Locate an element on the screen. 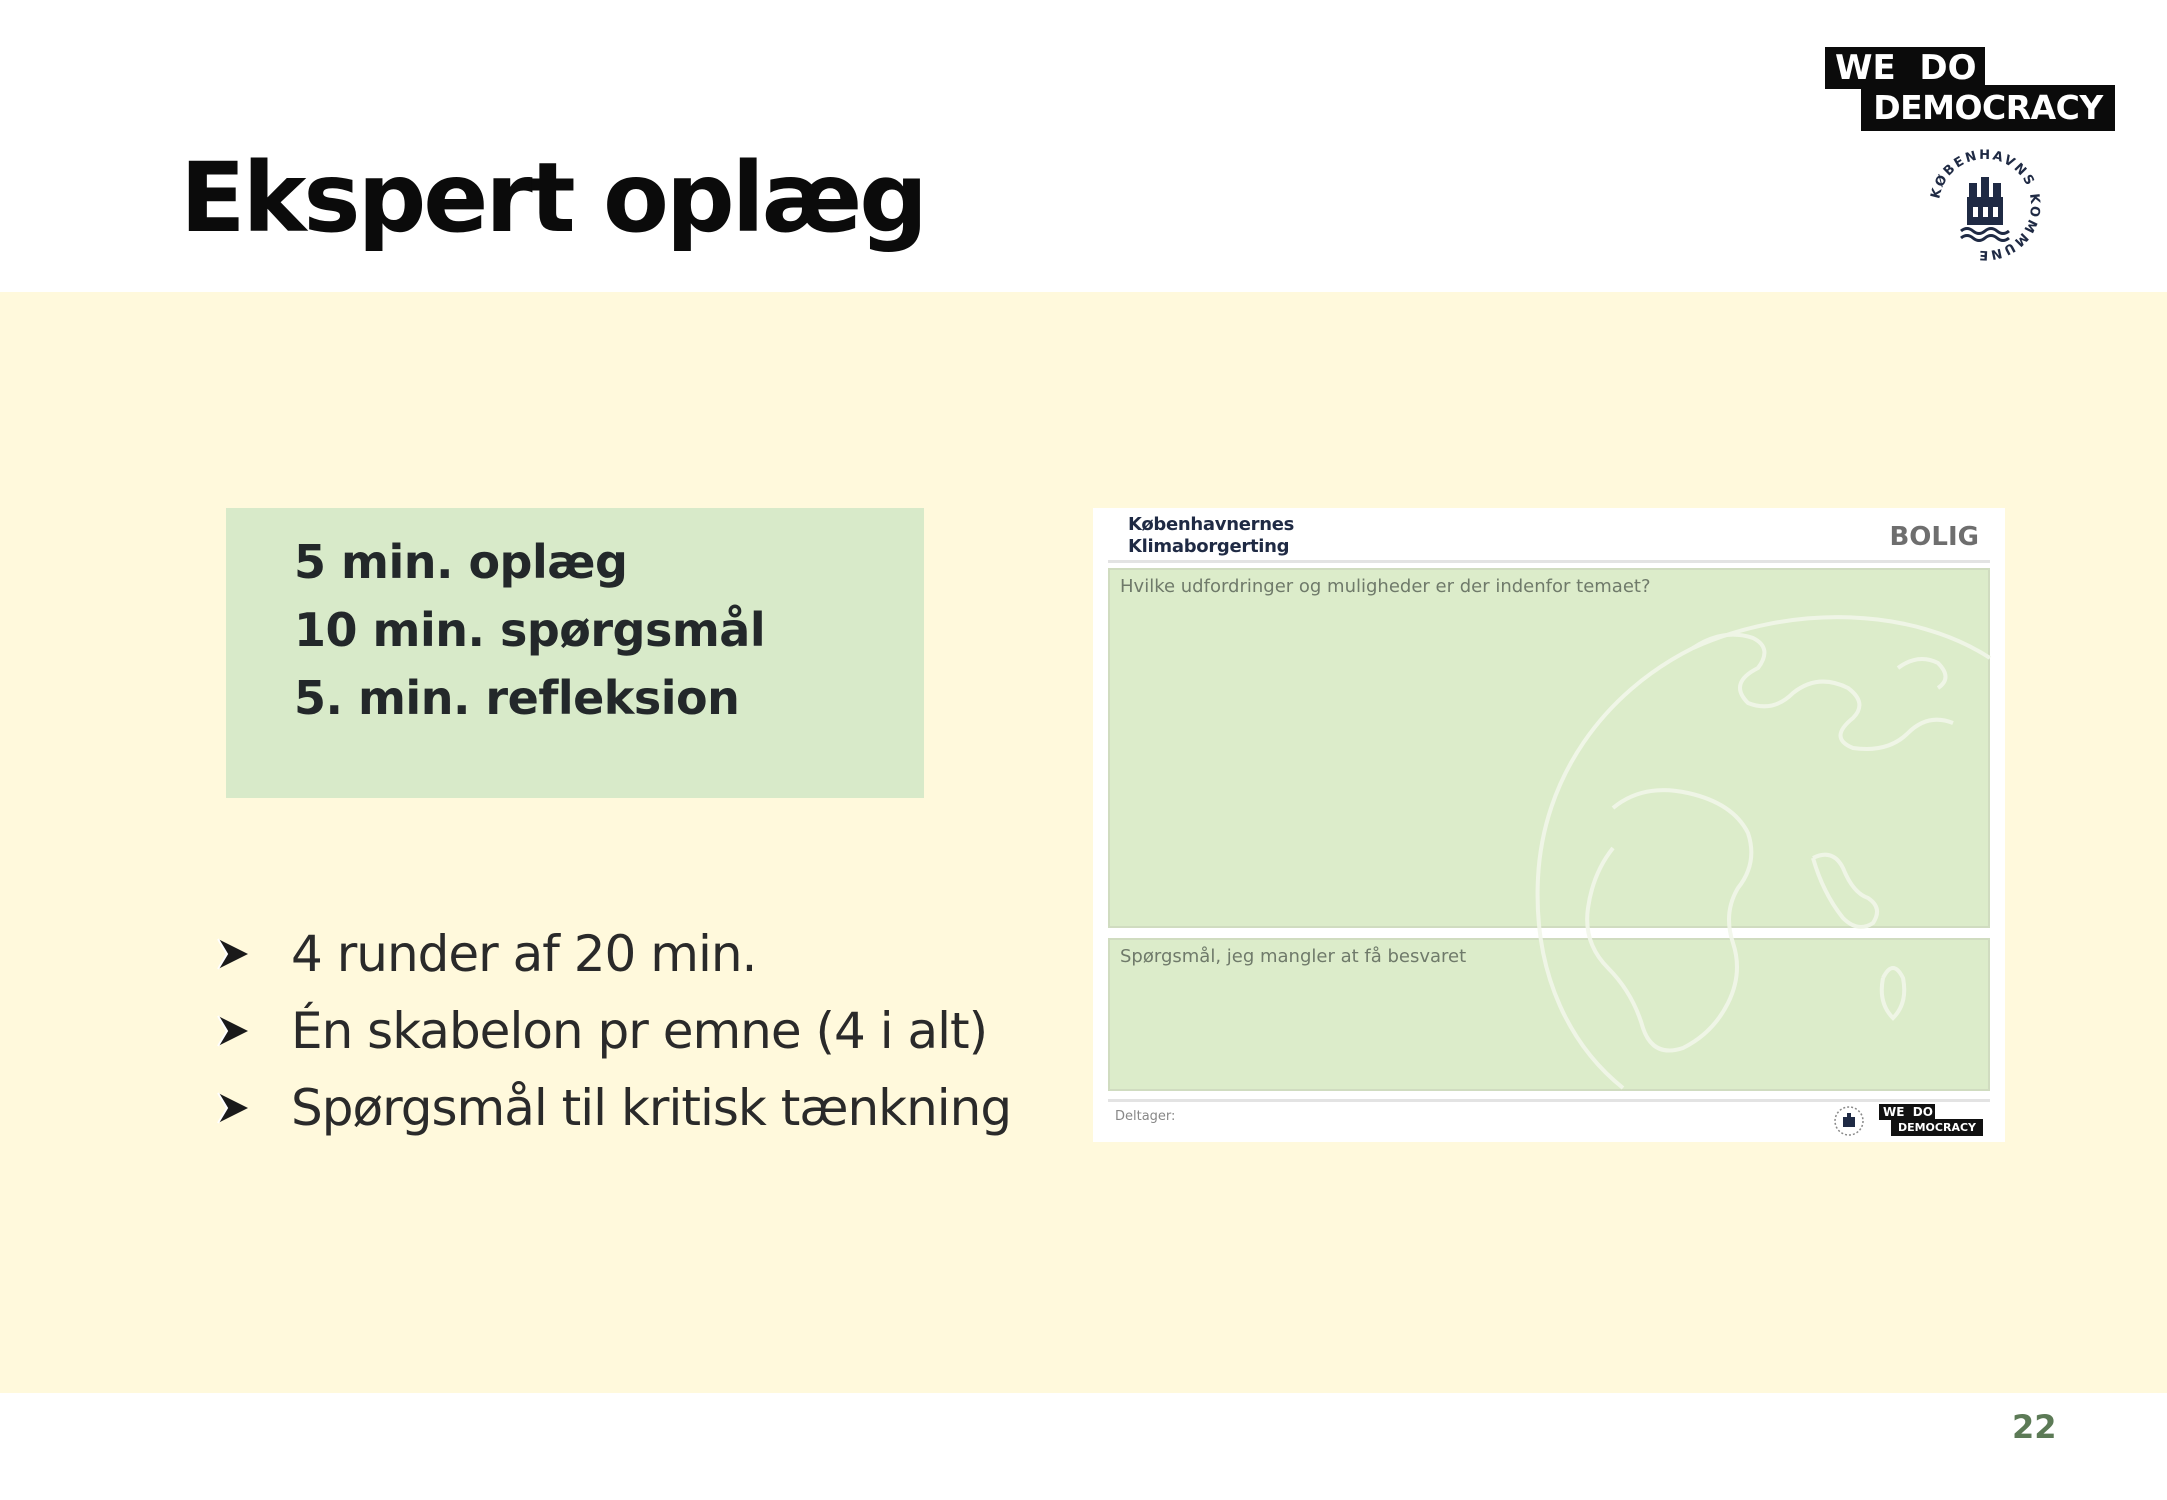 The width and height of the screenshot is (2167, 1500). mini-wdd-logo: WE DO DEMOCRACY is located at coordinates (1931, 1120).